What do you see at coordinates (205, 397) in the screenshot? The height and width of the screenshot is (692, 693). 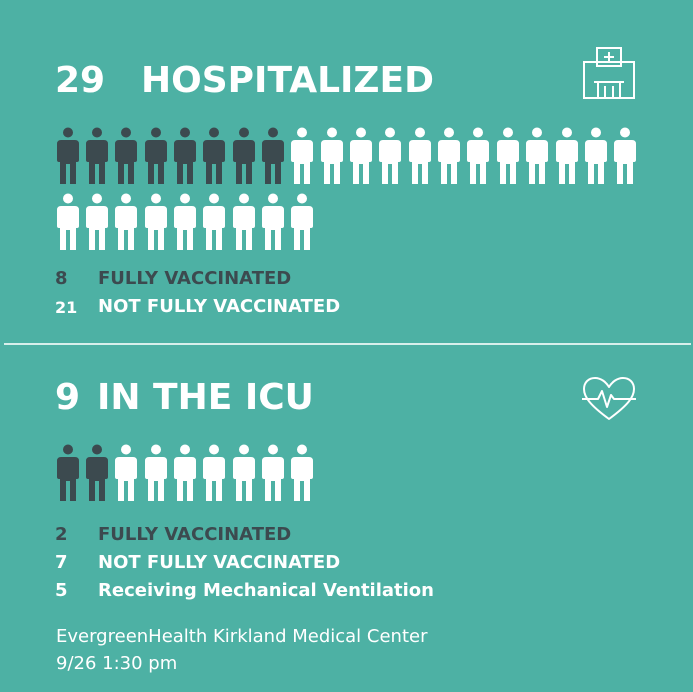 I see `icu-title: IN THE ICU` at bounding box center [205, 397].